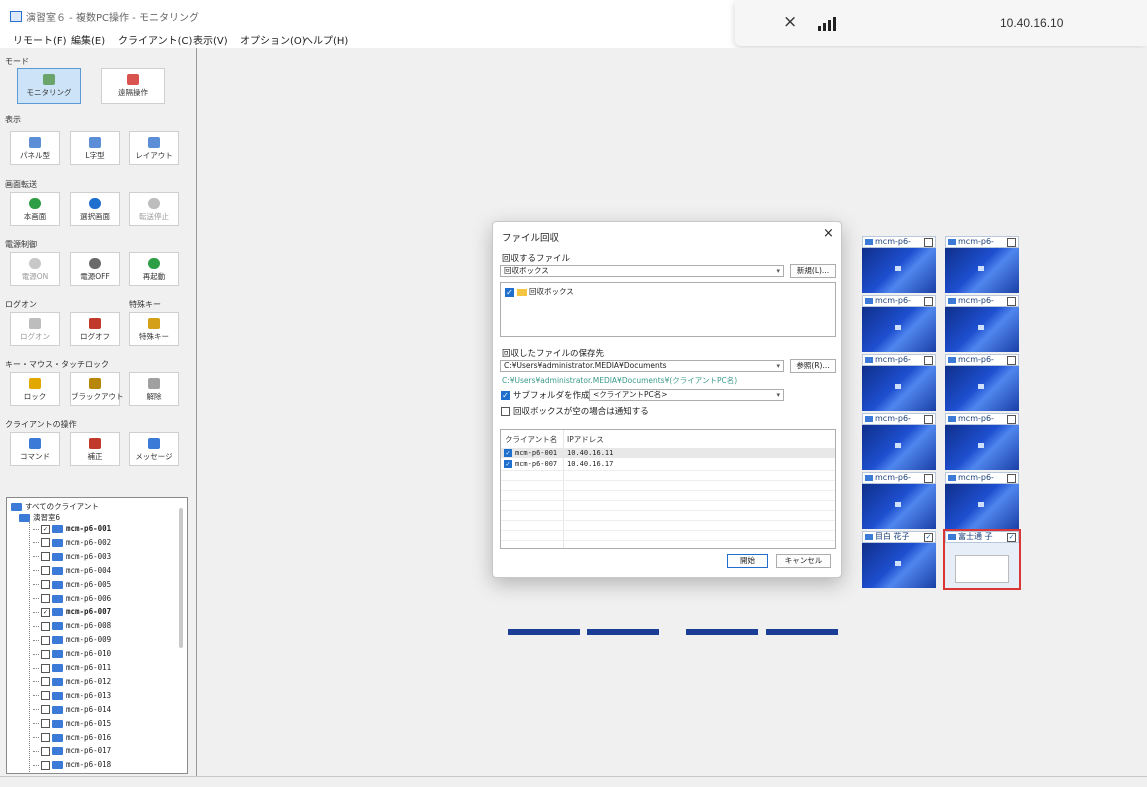 The height and width of the screenshot is (787, 1147). What do you see at coordinates (982, 559) in the screenshot?
I see `client-tile: 富士通 子 ✓` at bounding box center [982, 559].